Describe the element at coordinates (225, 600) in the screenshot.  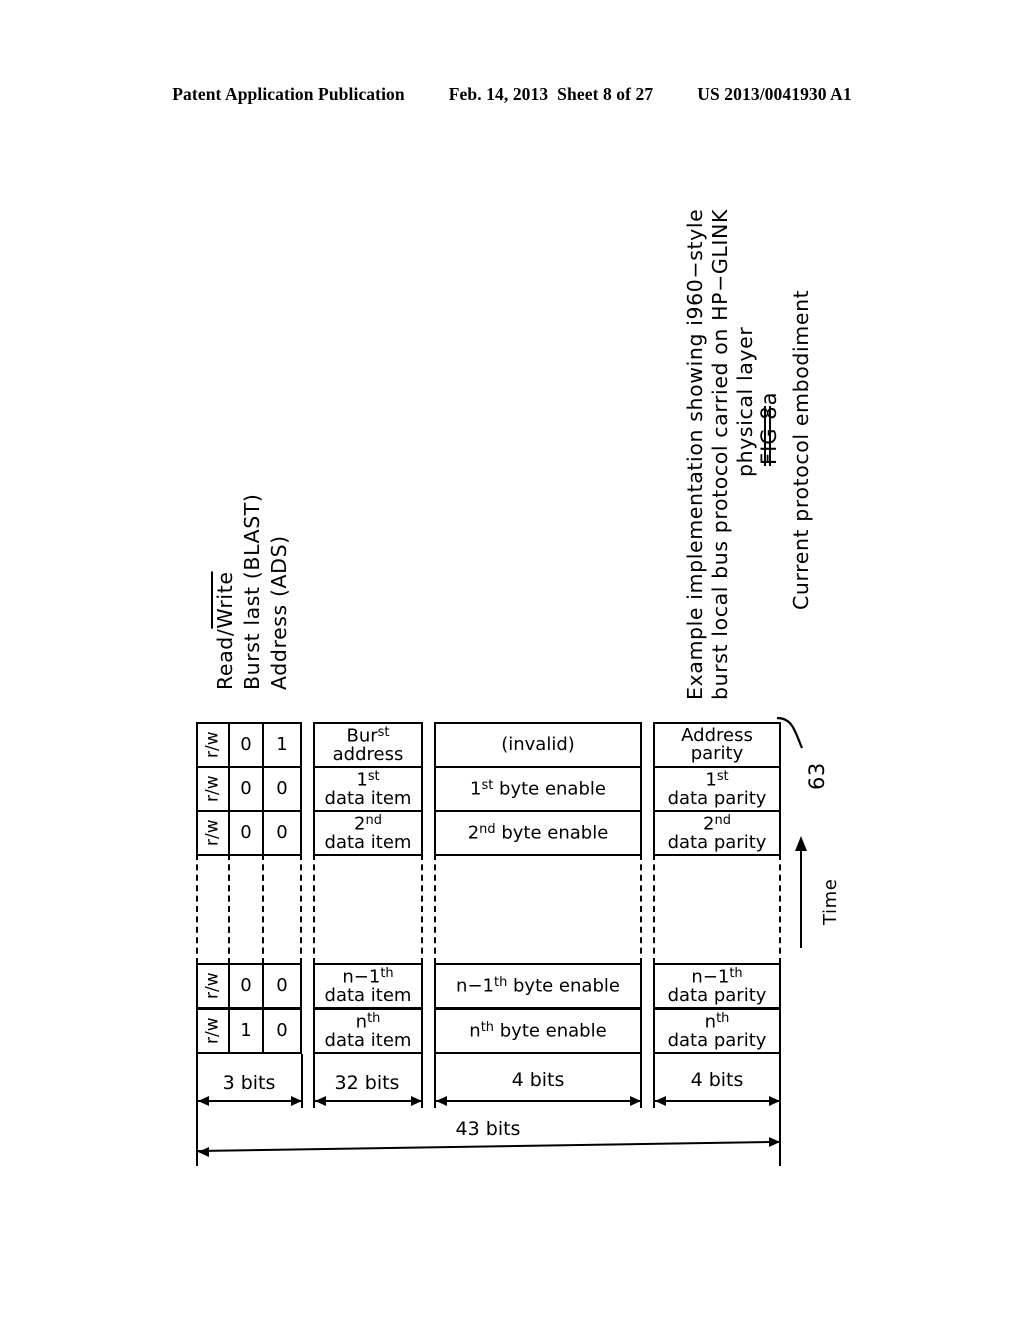
I see `read-write-overlined: Write` at that location.